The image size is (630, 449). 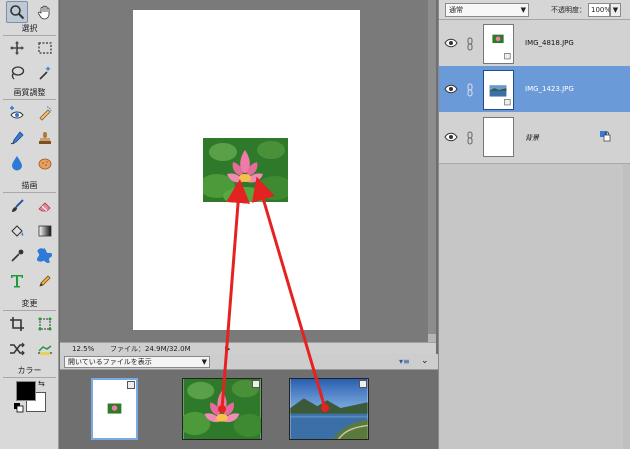 I want to click on eyedropper-icon, so click(x=17, y=255).